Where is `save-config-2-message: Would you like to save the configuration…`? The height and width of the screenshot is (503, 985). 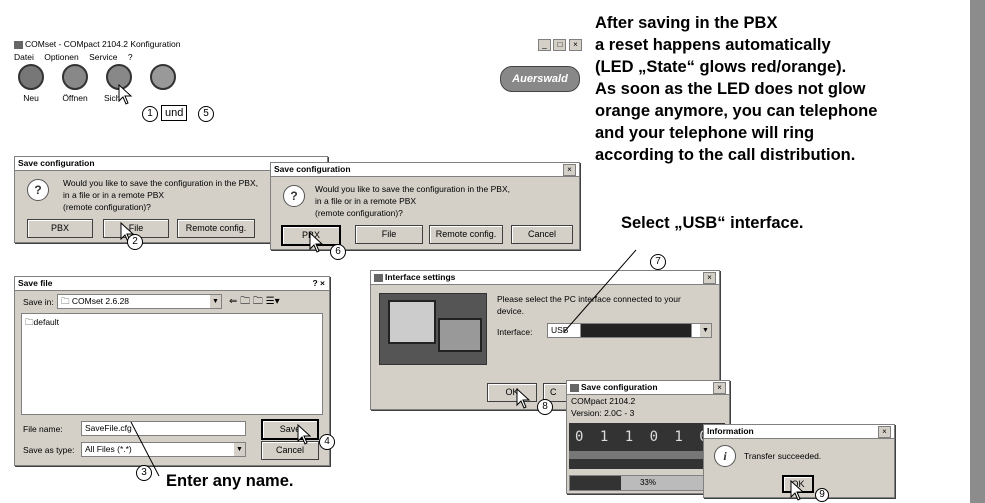 save-config-2-message: Would you like to save the configuration… is located at coordinates (412, 201).